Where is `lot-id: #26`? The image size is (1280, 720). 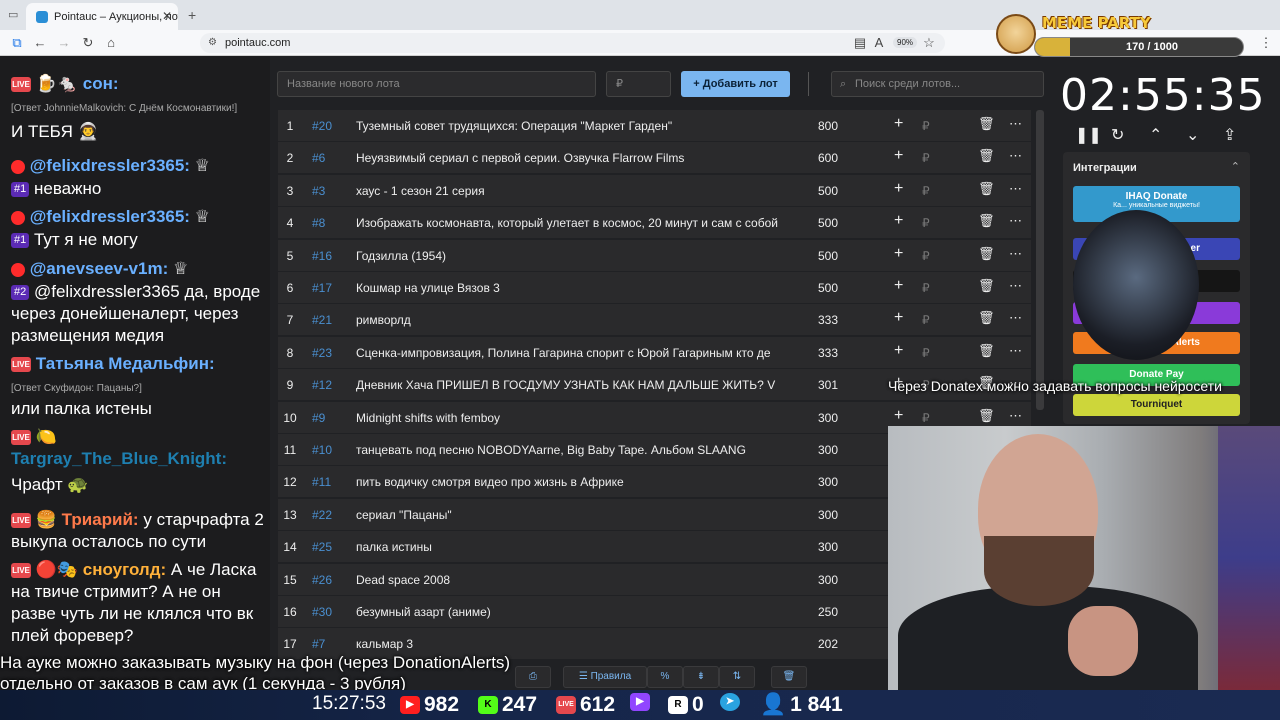 lot-id: #26 is located at coordinates (322, 580).